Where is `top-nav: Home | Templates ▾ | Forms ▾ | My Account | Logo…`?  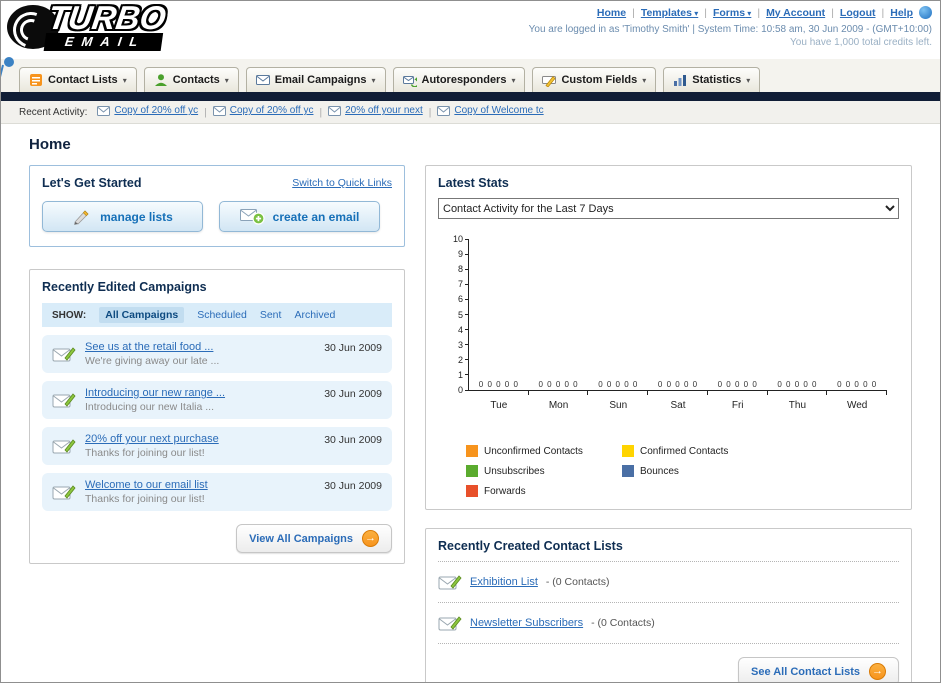 top-nav: Home | Templates ▾ | Forms ▾ | My Account | Logo… is located at coordinates (730, 12).